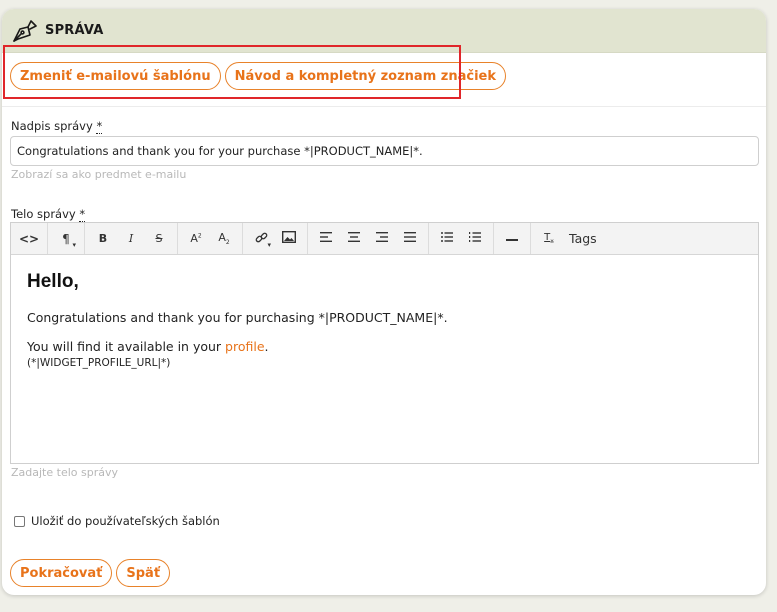  What do you see at coordinates (61, 573) in the screenshot?
I see `continue-button: Pokračovať` at bounding box center [61, 573].